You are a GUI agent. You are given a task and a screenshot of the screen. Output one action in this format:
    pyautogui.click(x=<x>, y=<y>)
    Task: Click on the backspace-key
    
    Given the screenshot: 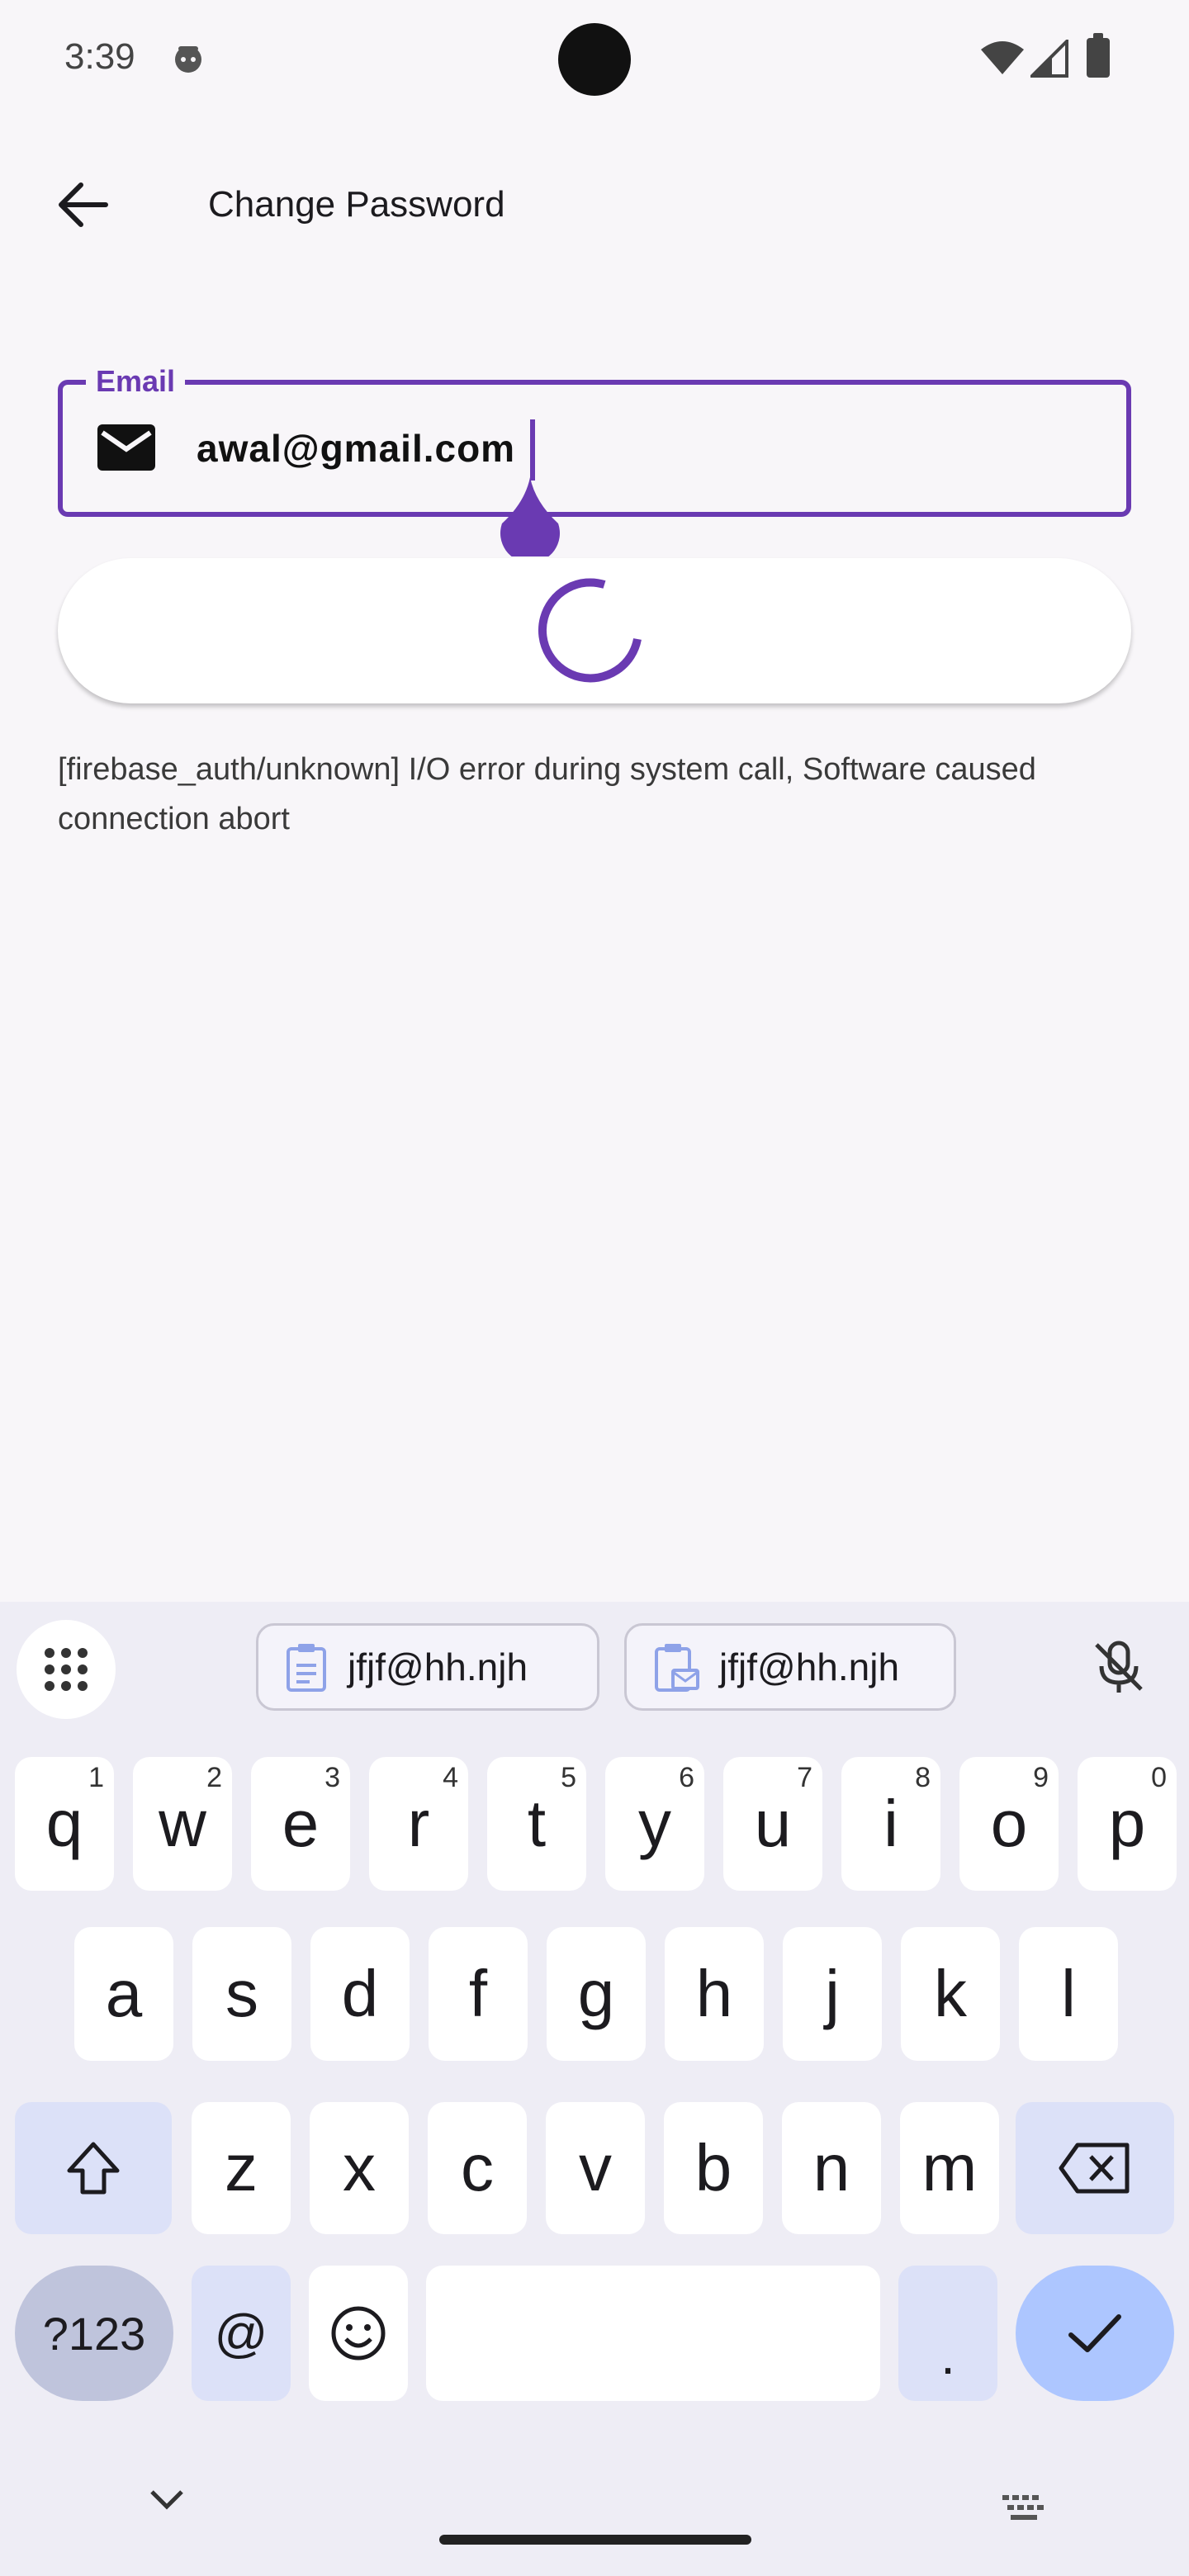 What is the action you would take?
    pyautogui.click(x=1095, y=2168)
    